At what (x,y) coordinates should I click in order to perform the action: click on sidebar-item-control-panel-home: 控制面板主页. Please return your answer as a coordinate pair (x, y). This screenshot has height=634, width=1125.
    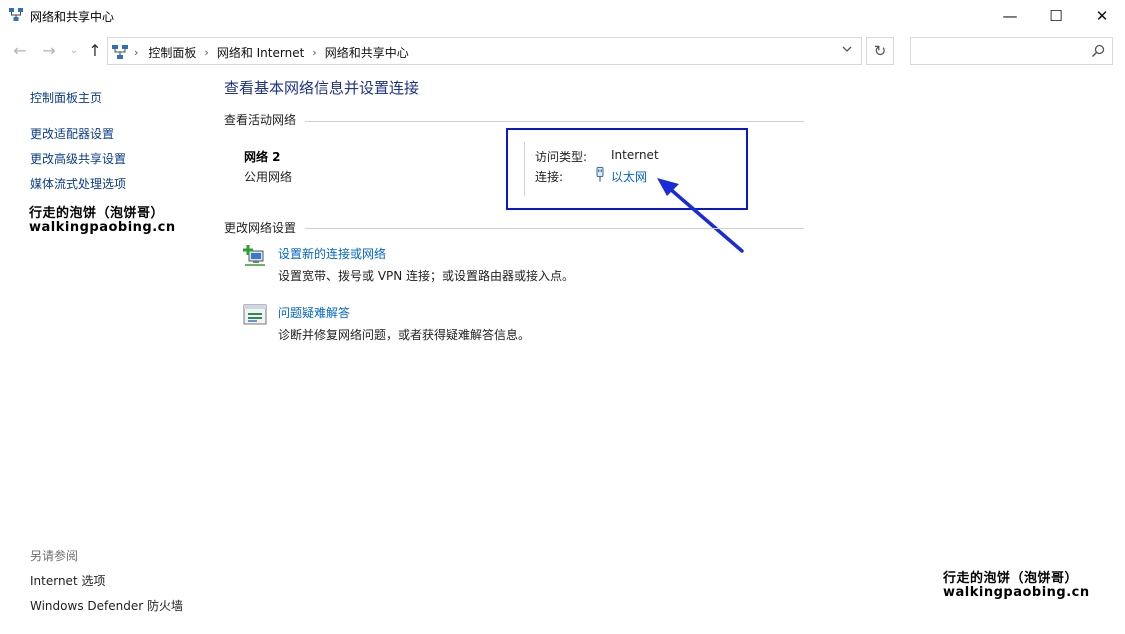
    Looking at the image, I should click on (66, 97).